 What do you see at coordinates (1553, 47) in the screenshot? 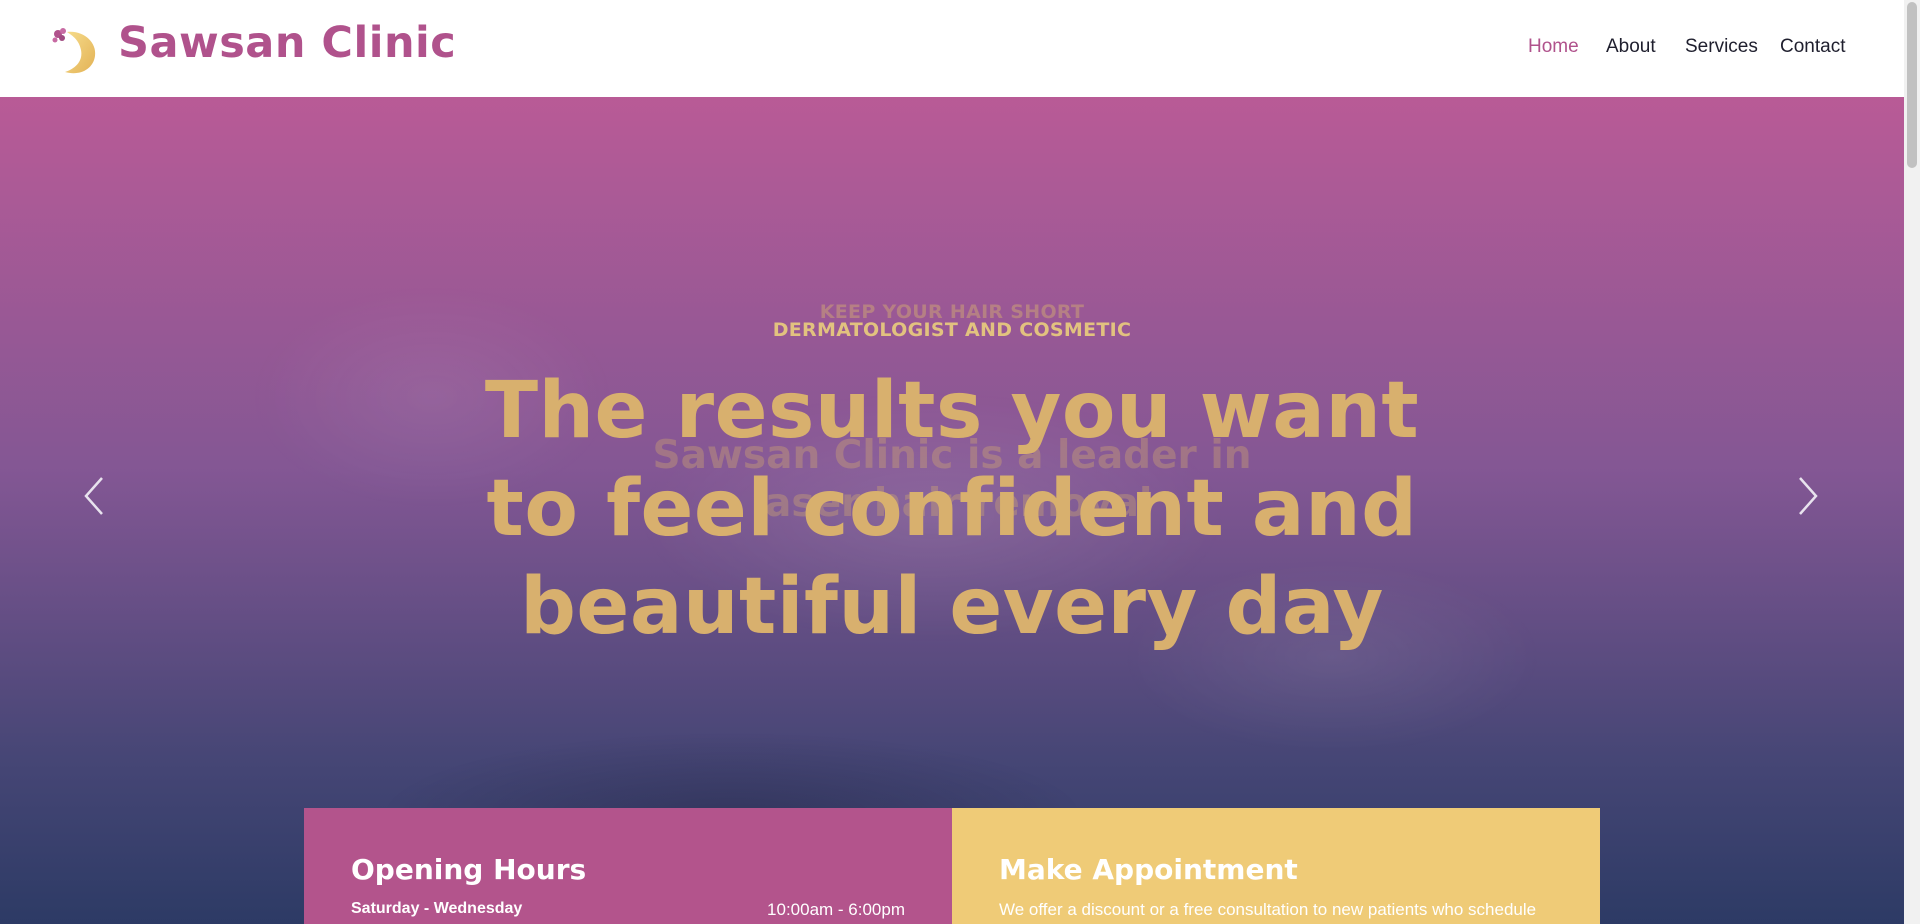
I see `nav-home-link: Home` at bounding box center [1553, 47].